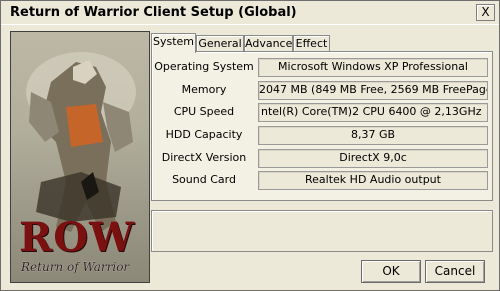 This screenshot has height=291, width=500. Describe the element at coordinates (311, 43) in the screenshot. I see `tab-effect: Effect` at that location.